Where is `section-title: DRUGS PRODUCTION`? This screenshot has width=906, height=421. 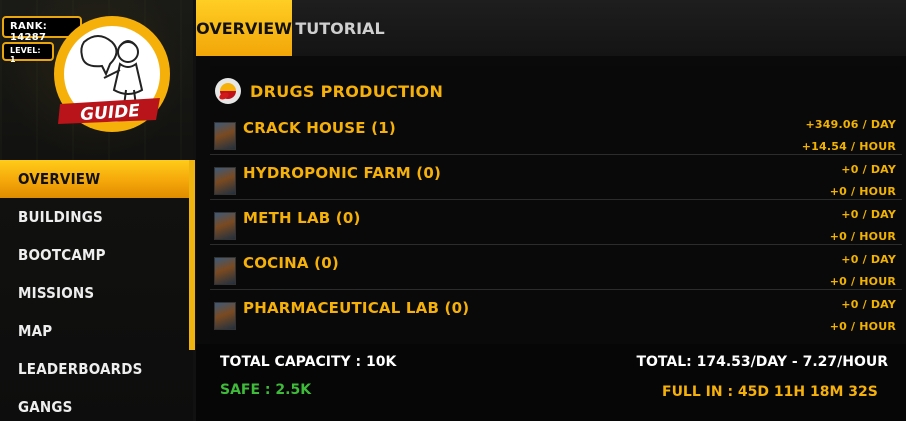 section-title: DRUGS PRODUCTION is located at coordinates (347, 91).